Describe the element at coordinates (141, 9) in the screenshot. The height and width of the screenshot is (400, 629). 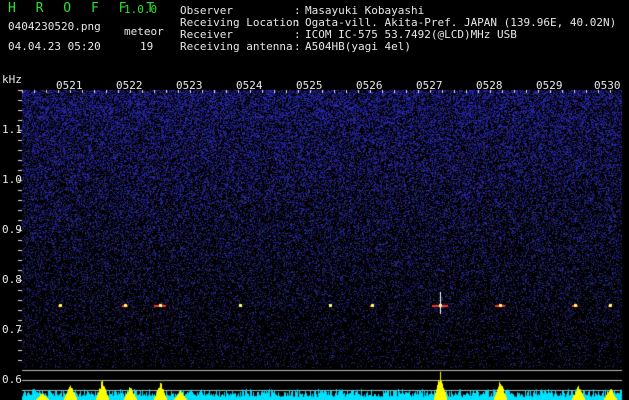
I see `app-version: 1.0.0` at that location.